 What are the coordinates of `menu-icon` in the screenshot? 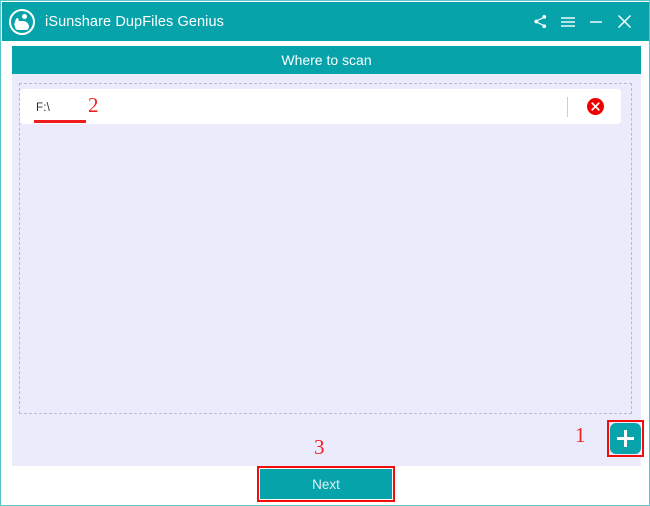 It's located at (568, 22).